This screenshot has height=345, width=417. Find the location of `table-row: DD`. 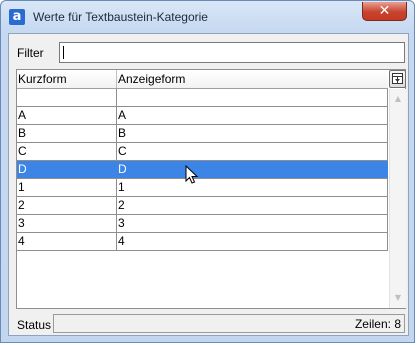

table-row: DD is located at coordinates (202, 170).